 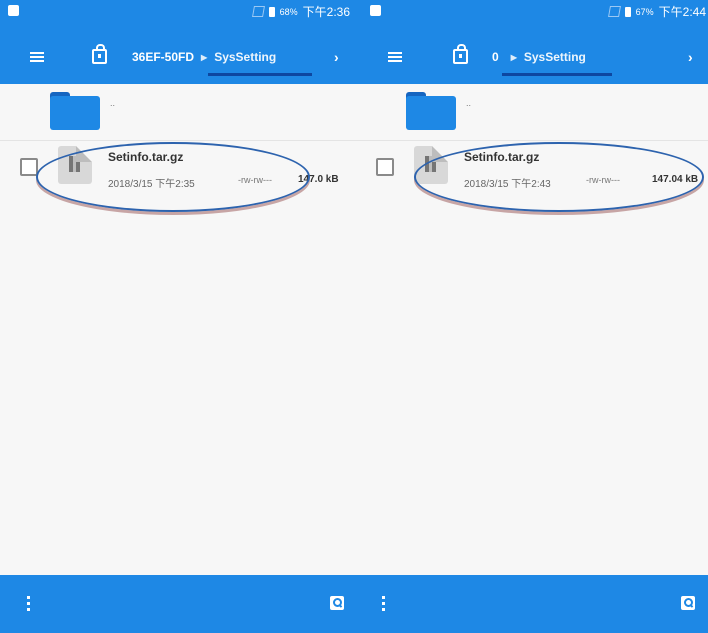 What do you see at coordinates (656, 11) in the screenshot?
I see `status-right: 67% 下午2:44` at bounding box center [656, 11].